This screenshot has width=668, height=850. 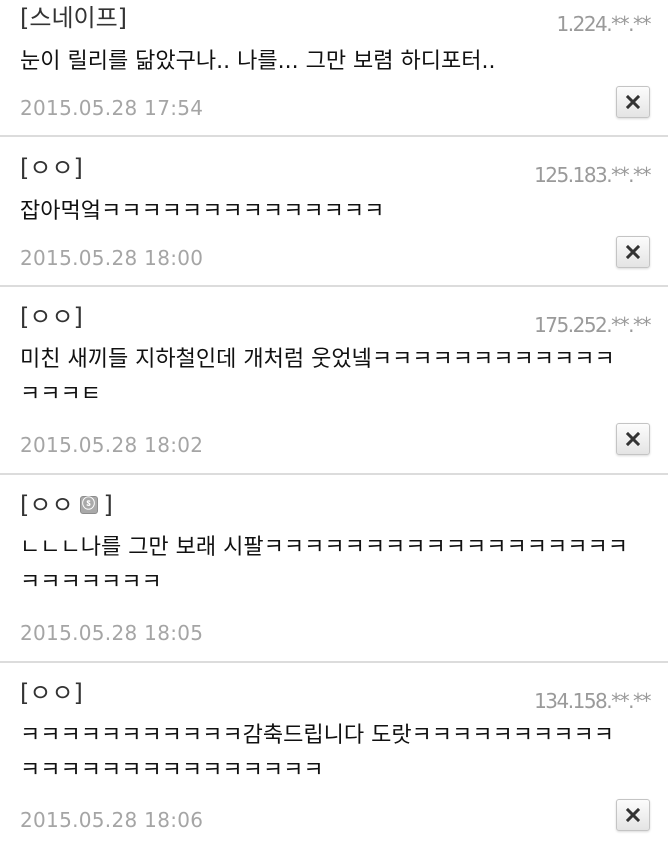 I want to click on fixed-nick-badge-icon: ⓢ, so click(x=88, y=505).